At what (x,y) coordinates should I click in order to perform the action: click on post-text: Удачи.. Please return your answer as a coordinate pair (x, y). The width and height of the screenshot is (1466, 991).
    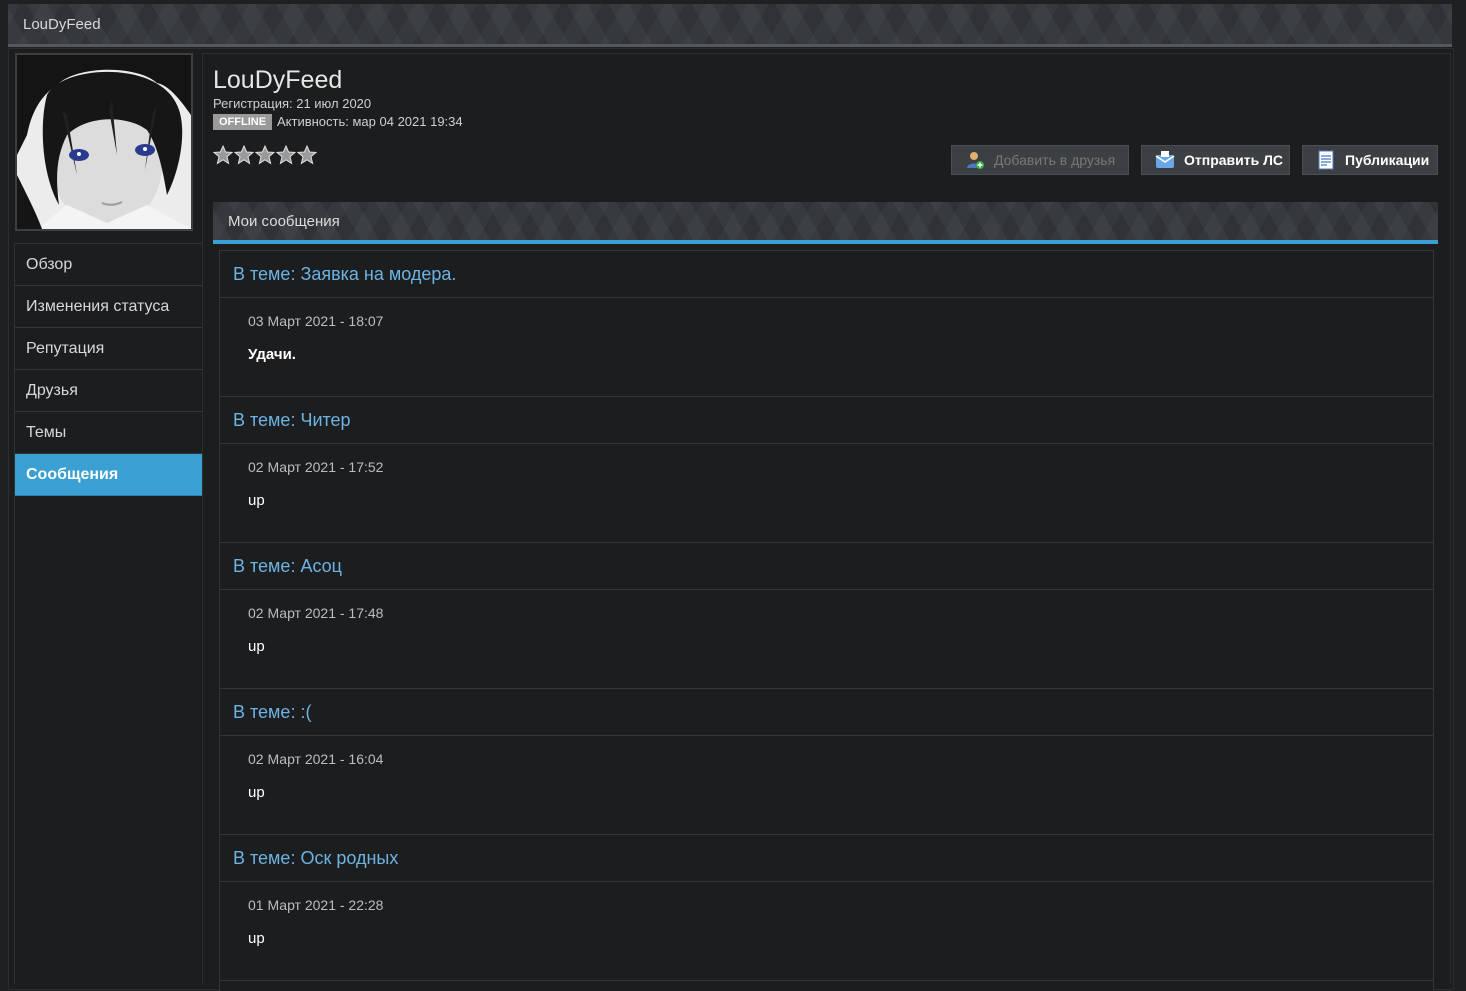
    Looking at the image, I should click on (272, 354).